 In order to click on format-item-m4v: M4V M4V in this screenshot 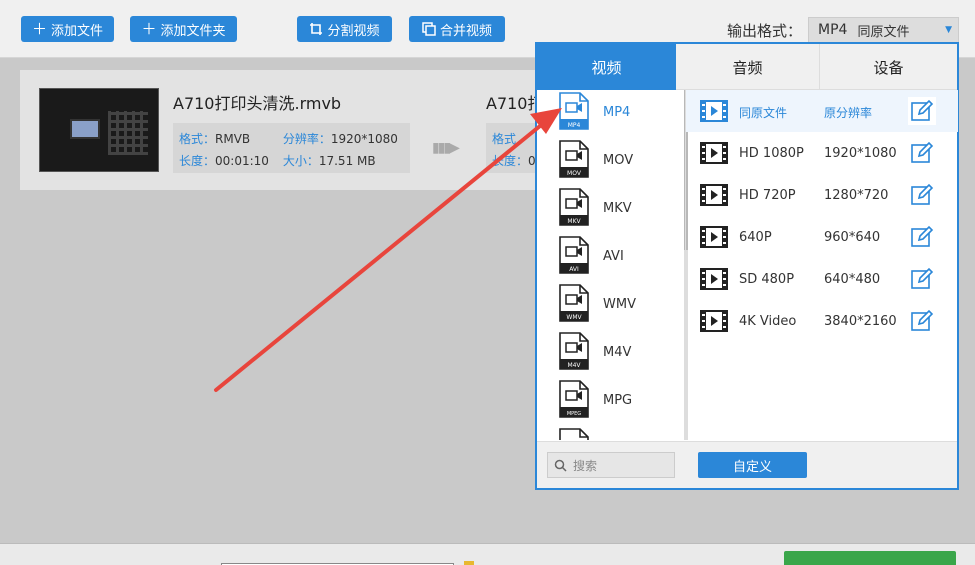, I will do `click(610, 356)`.